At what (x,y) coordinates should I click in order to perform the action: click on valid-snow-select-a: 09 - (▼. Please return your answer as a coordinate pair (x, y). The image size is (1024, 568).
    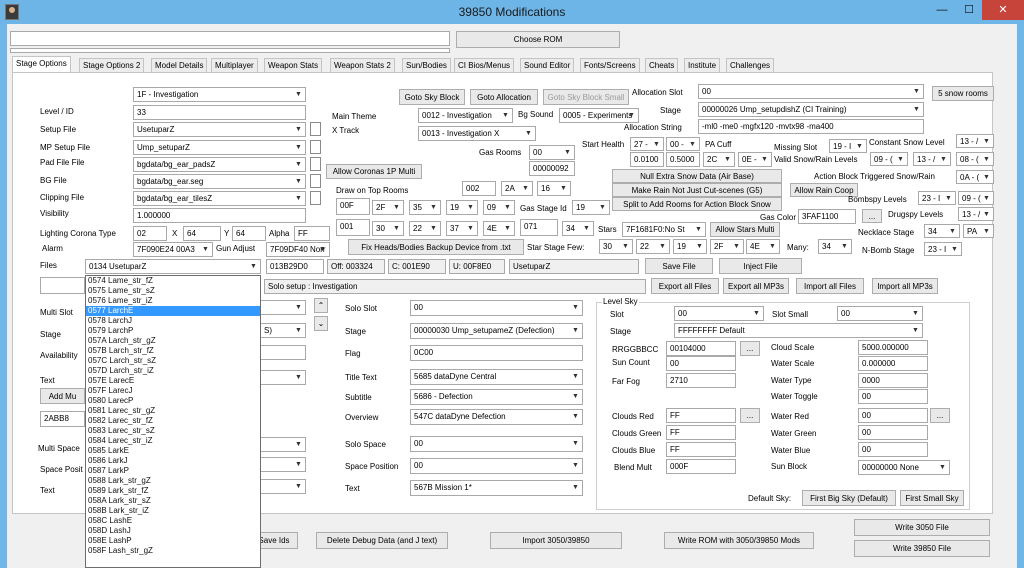
    Looking at the image, I should click on (889, 159).